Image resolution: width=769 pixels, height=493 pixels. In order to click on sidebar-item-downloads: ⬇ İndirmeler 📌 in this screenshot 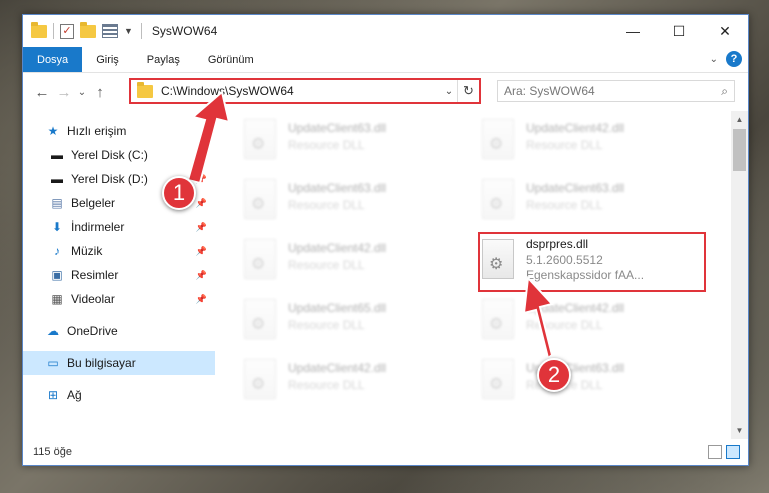, I will do `click(119, 227)`.